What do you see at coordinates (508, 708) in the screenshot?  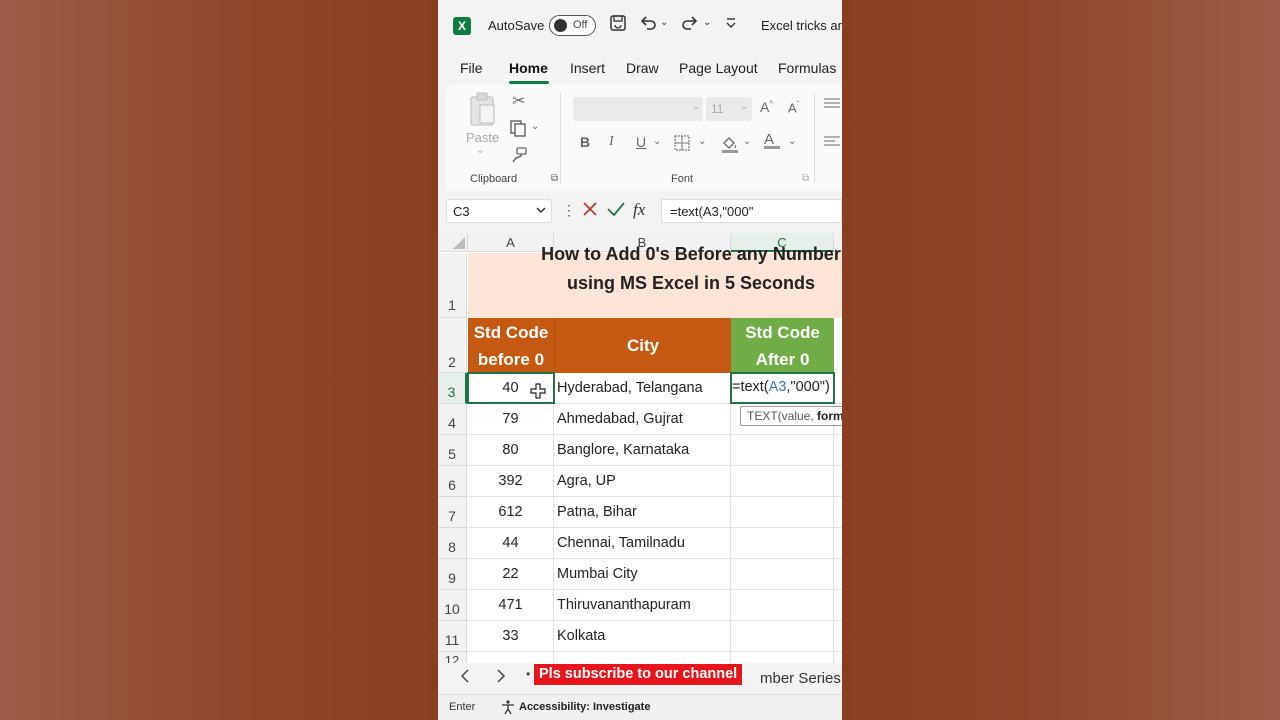 I see `accessibility-icon` at bounding box center [508, 708].